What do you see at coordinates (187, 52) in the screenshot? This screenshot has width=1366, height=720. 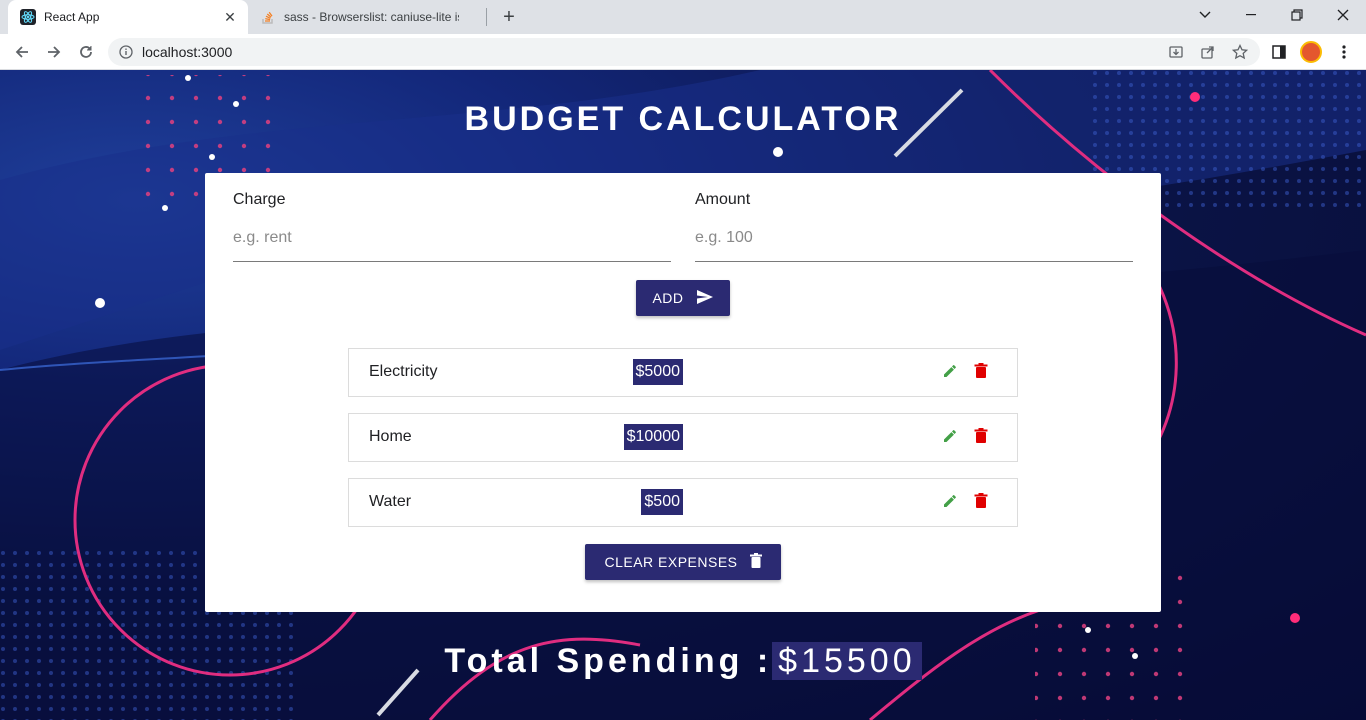 I see `address-text: localhost:3000` at bounding box center [187, 52].